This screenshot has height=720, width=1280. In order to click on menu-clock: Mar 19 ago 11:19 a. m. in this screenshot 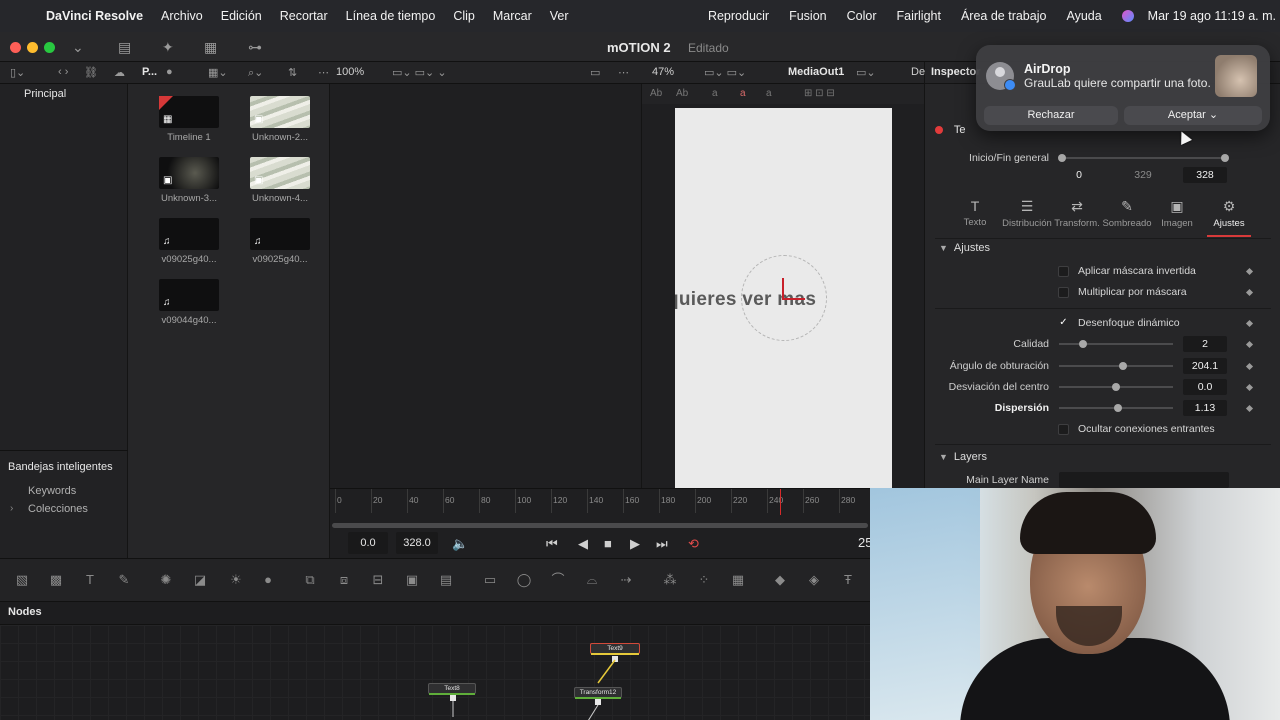, I will do `click(1212, 16)`.